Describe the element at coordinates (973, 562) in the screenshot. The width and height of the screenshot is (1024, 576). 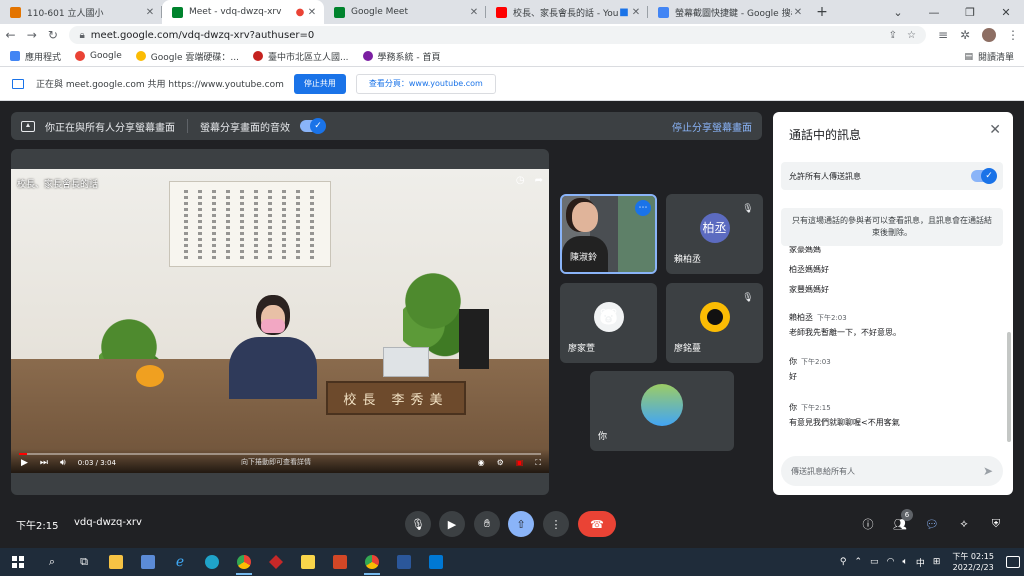
I see `system-clock: 下午 02:15 2022/2/23` at that location.